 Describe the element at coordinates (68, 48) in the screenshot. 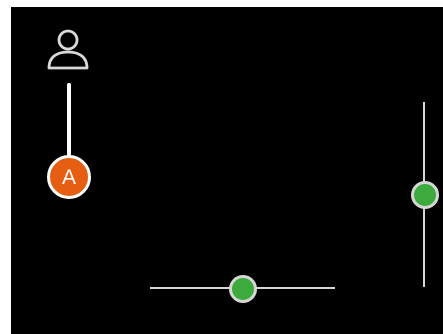

I see `user-icon` at that location.